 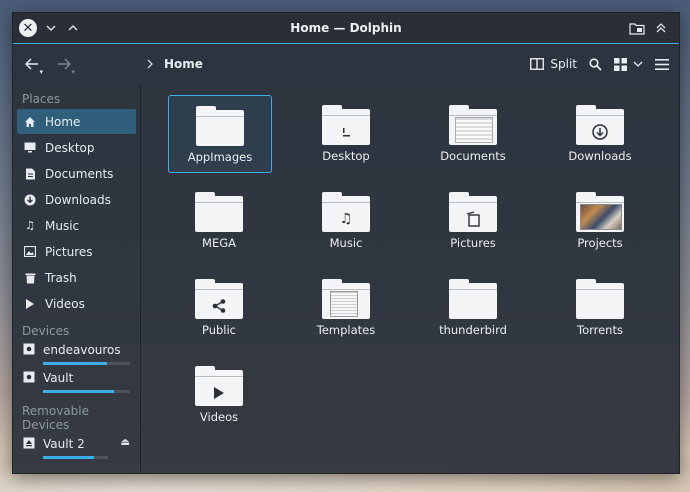 What do you see at coordinates (150, 64) in the screenshot?
I see `chevron-right-icon` at bounding box center [150, 64].